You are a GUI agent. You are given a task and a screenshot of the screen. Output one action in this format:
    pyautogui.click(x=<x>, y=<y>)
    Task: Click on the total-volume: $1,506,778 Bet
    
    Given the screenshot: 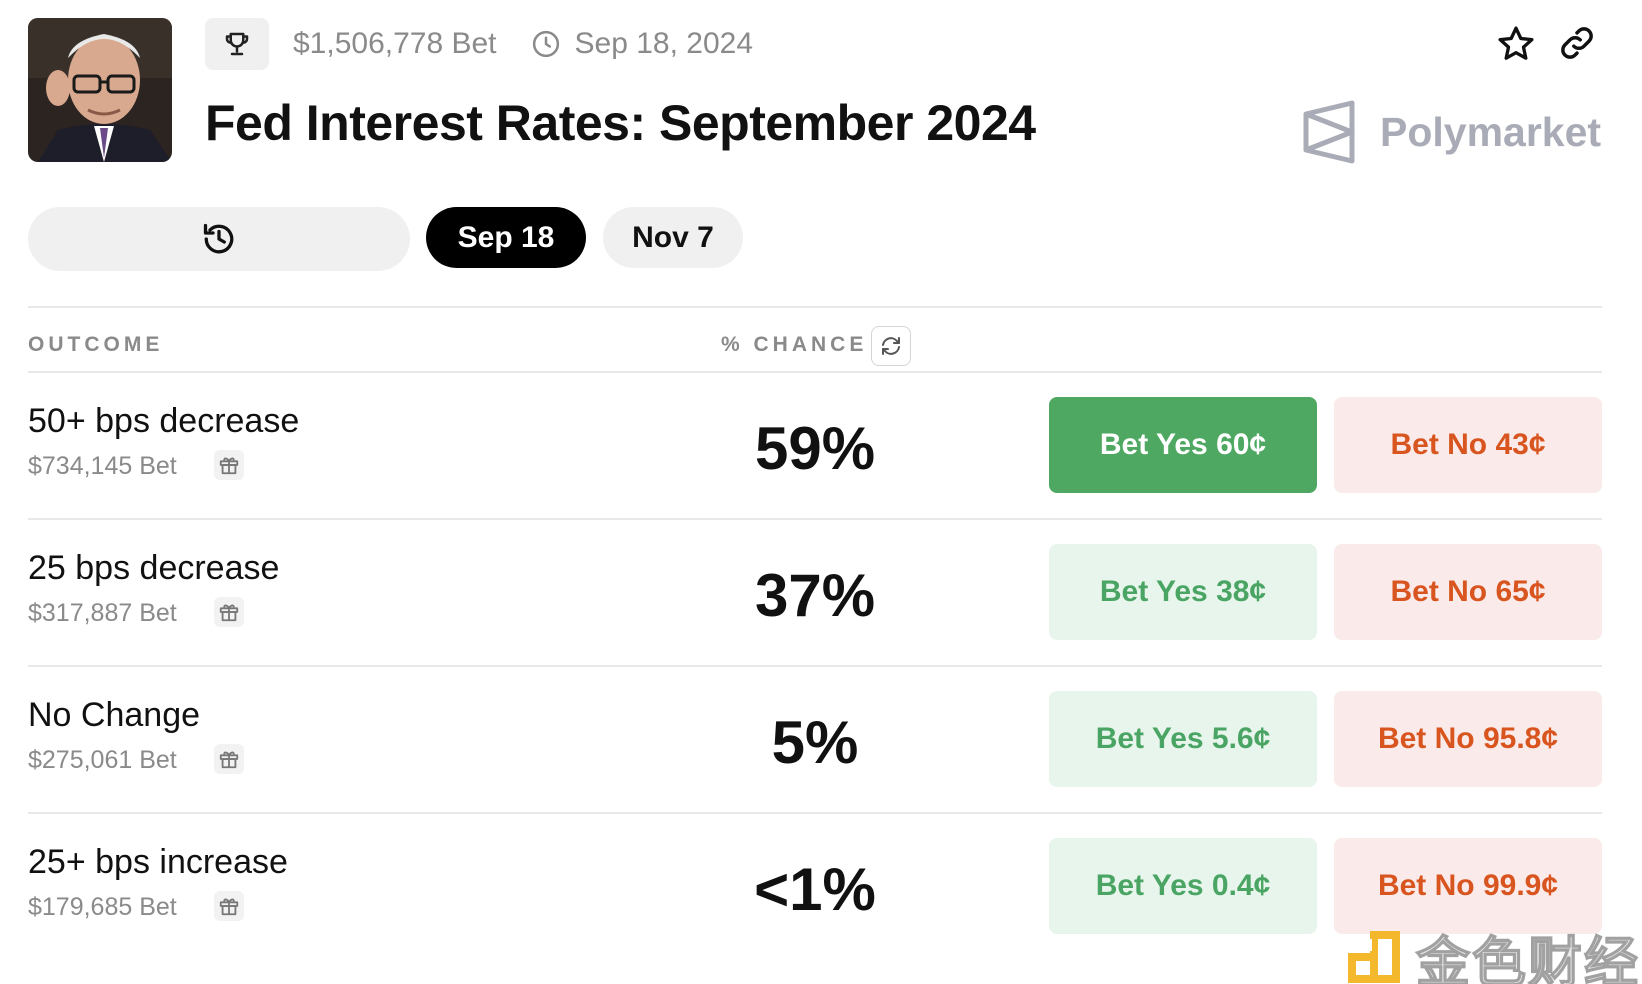 What is the action you would take?
    pyautogui.click(x=395, y=43)
    